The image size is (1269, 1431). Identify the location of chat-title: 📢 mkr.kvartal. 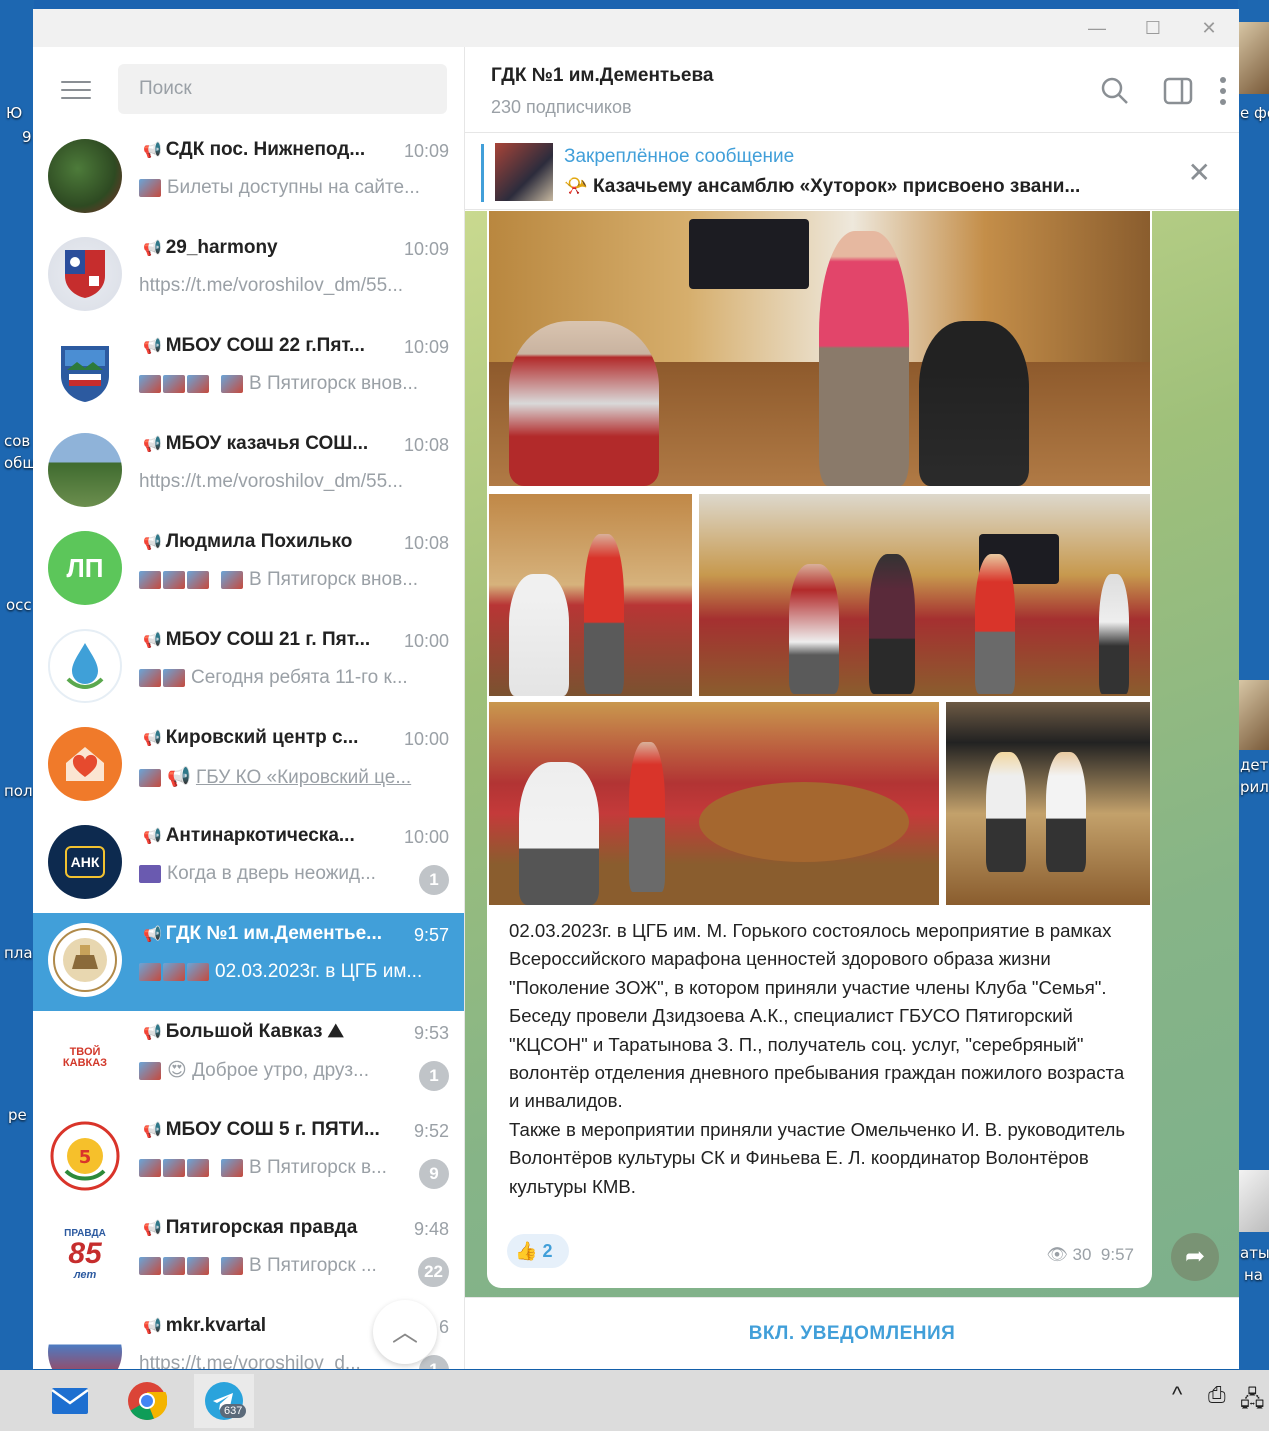
(205, 1325).